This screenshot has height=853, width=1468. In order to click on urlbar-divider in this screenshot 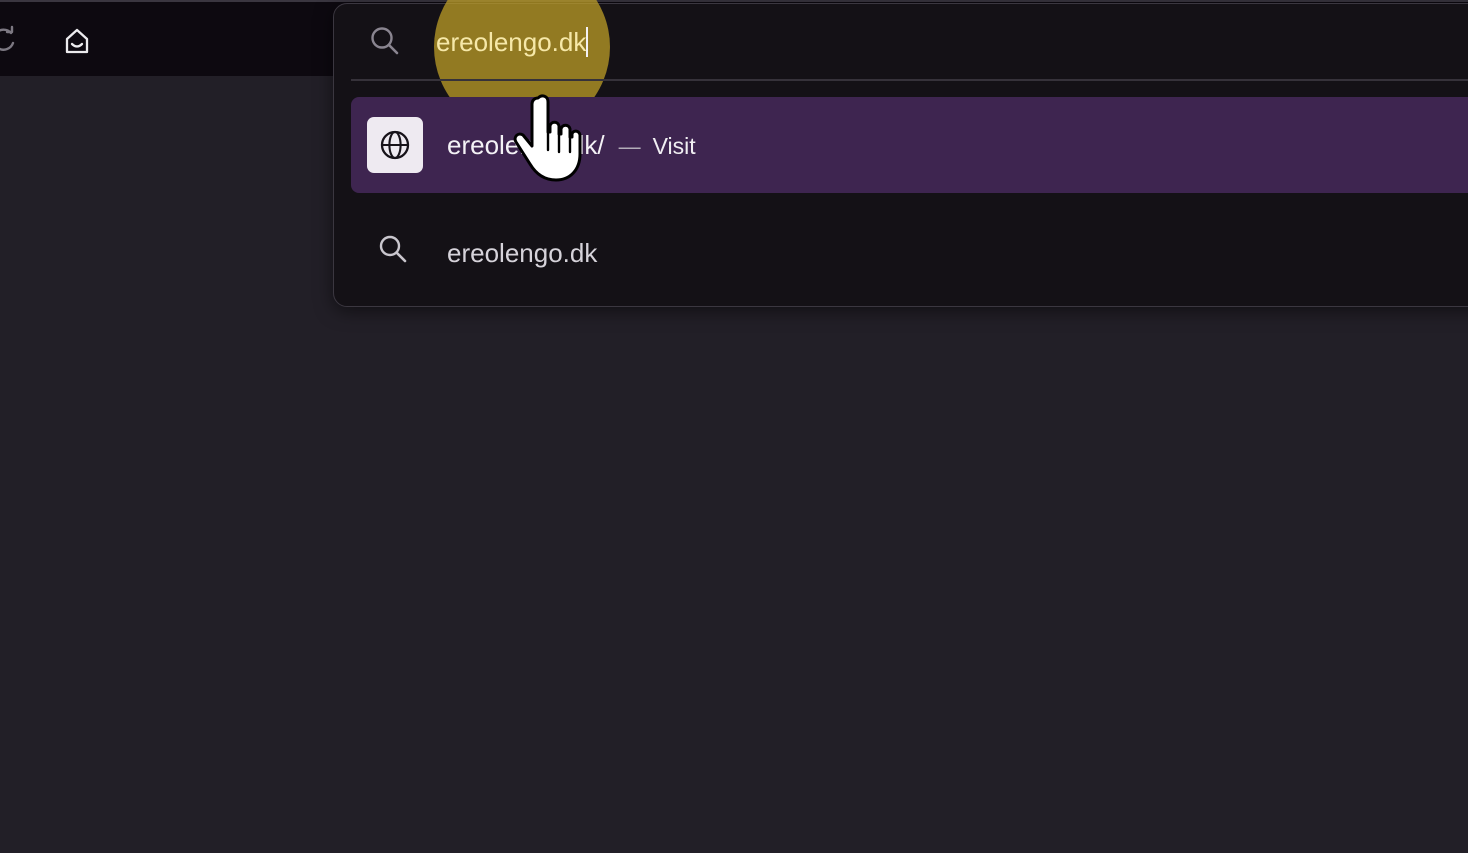, I will do `click(909, 80)`.